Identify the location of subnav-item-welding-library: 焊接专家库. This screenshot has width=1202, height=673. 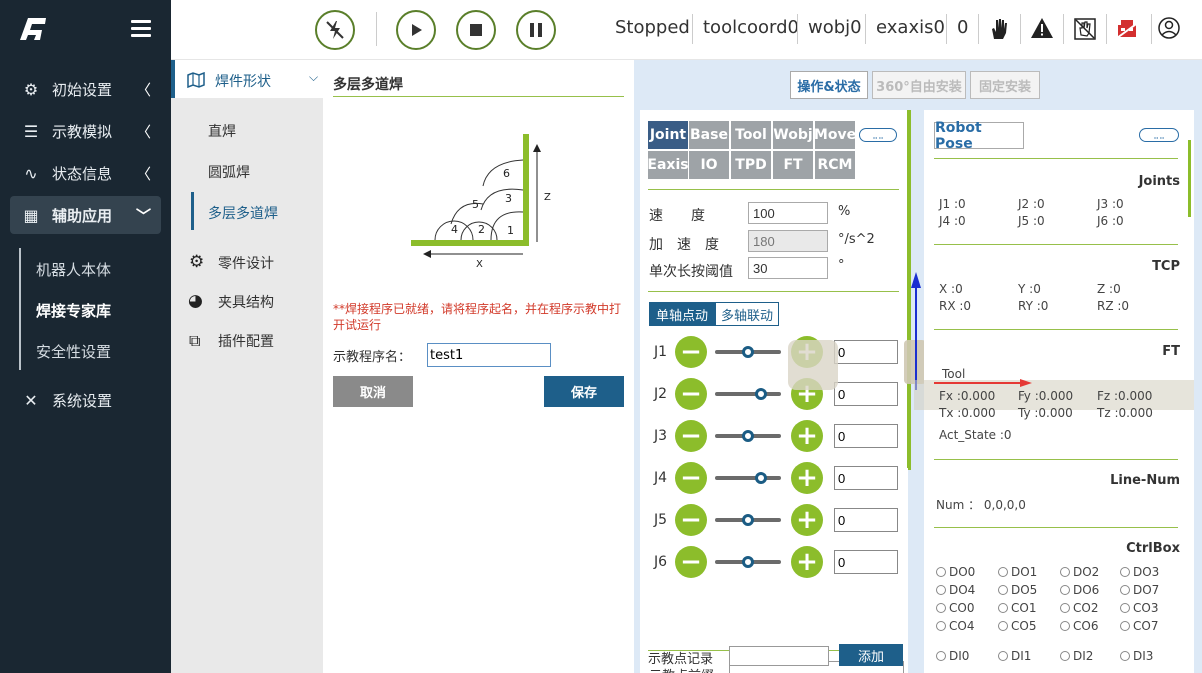
(73, 310).